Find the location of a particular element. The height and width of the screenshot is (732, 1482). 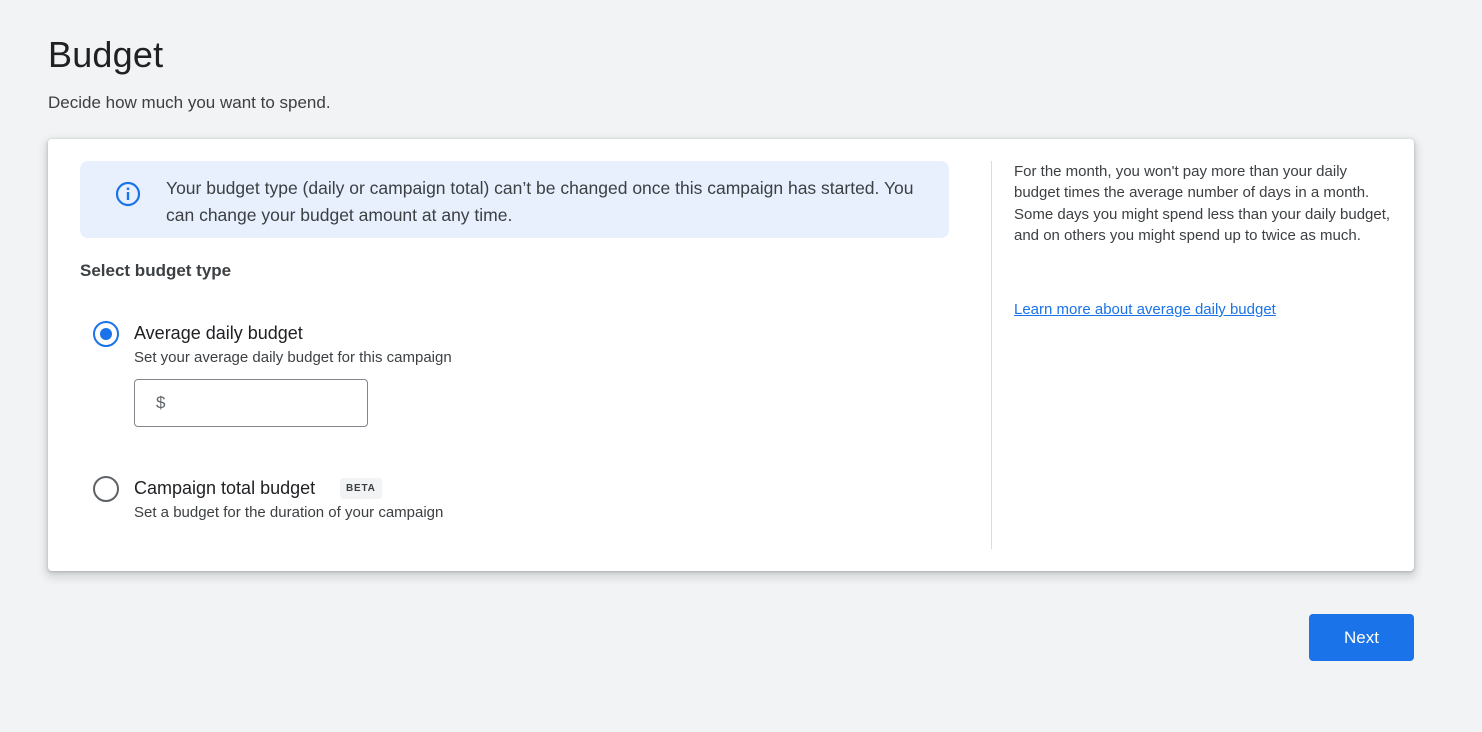

average-daily-budget-radio is located at coordinates (106, 334).